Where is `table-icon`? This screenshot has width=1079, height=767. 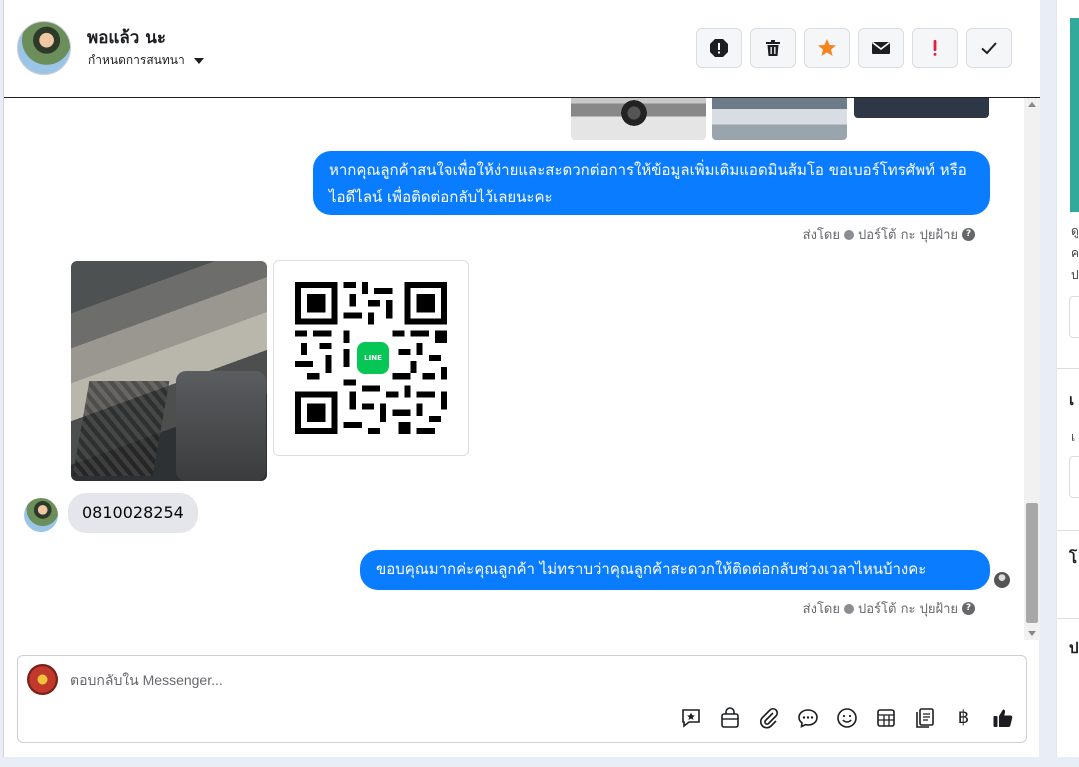 table-icon is located at coordinates (885, 717).